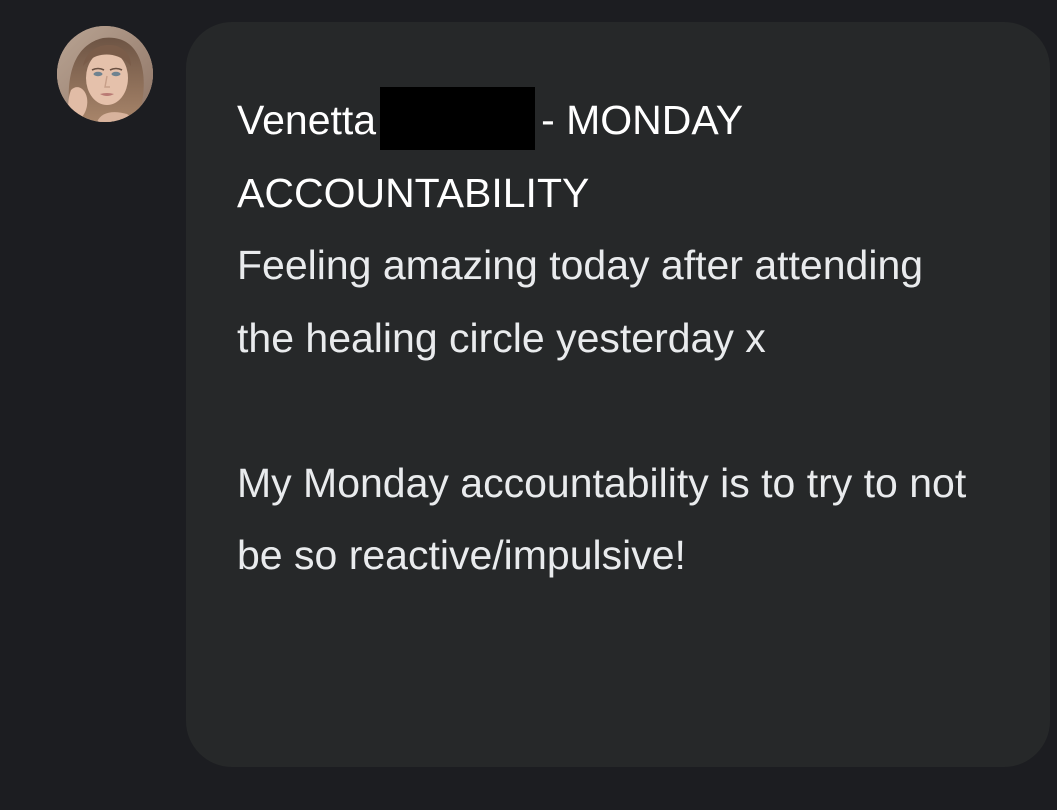 The image size is (1057, 810). I want to click on sender-name: Venetta, so click(307, 120).